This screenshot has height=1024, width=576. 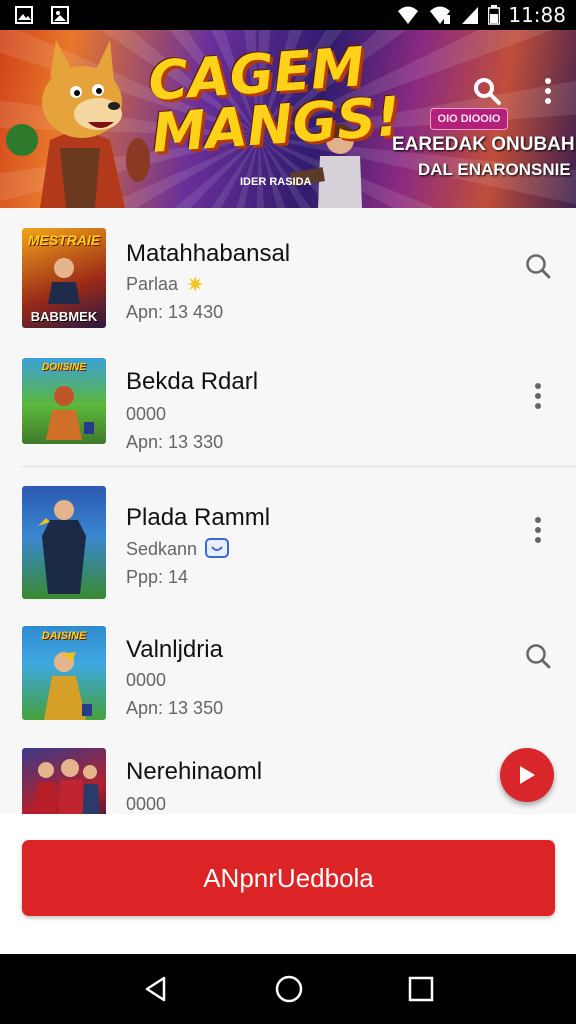 I want to click on play-icon, so click(x=527, y=775).